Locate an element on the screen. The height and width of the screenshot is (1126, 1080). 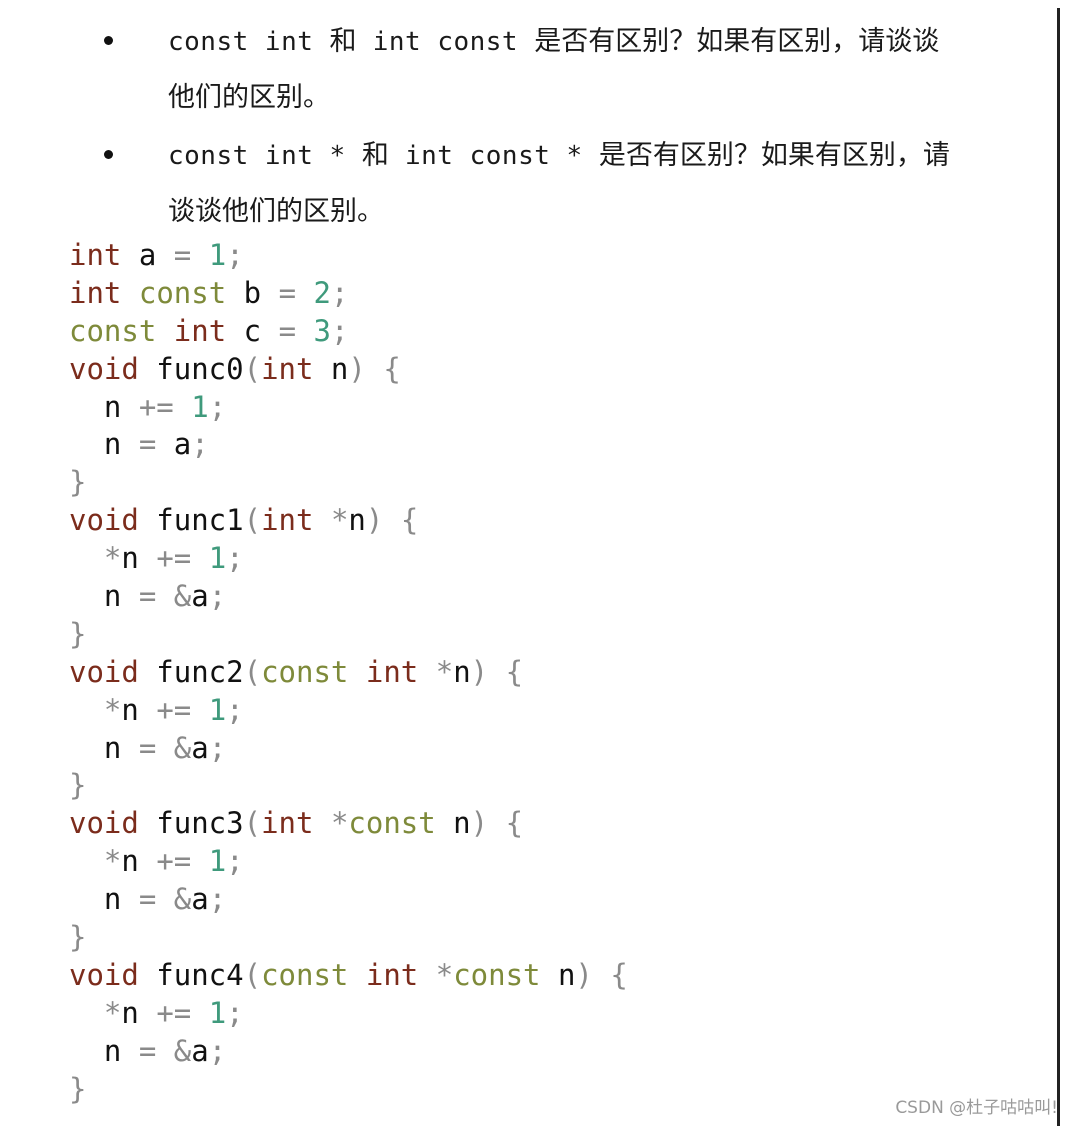
code-token-id: func1 is located at coordinates (191, 520).